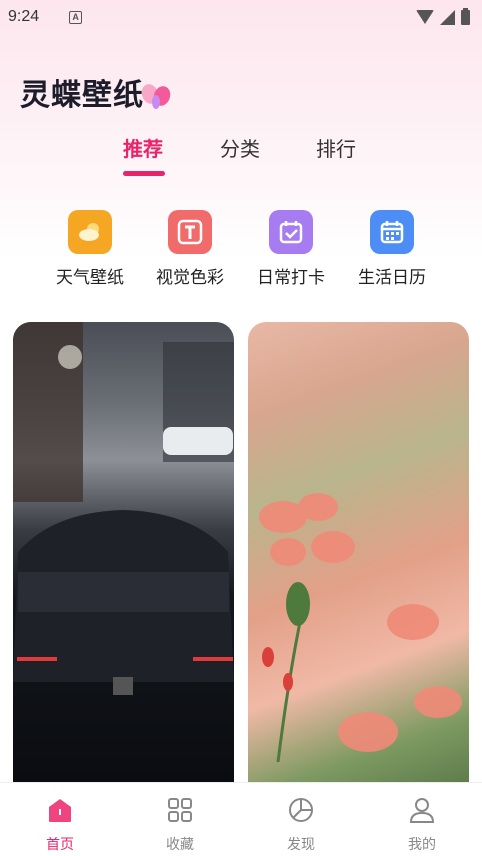 Image resolution: width=482 pixels, height=856 pixels. What do you see at coordinates (143, 147) in the screenshot?
I see `tab-recommend: 推荐` at bounding box center [143, 147].